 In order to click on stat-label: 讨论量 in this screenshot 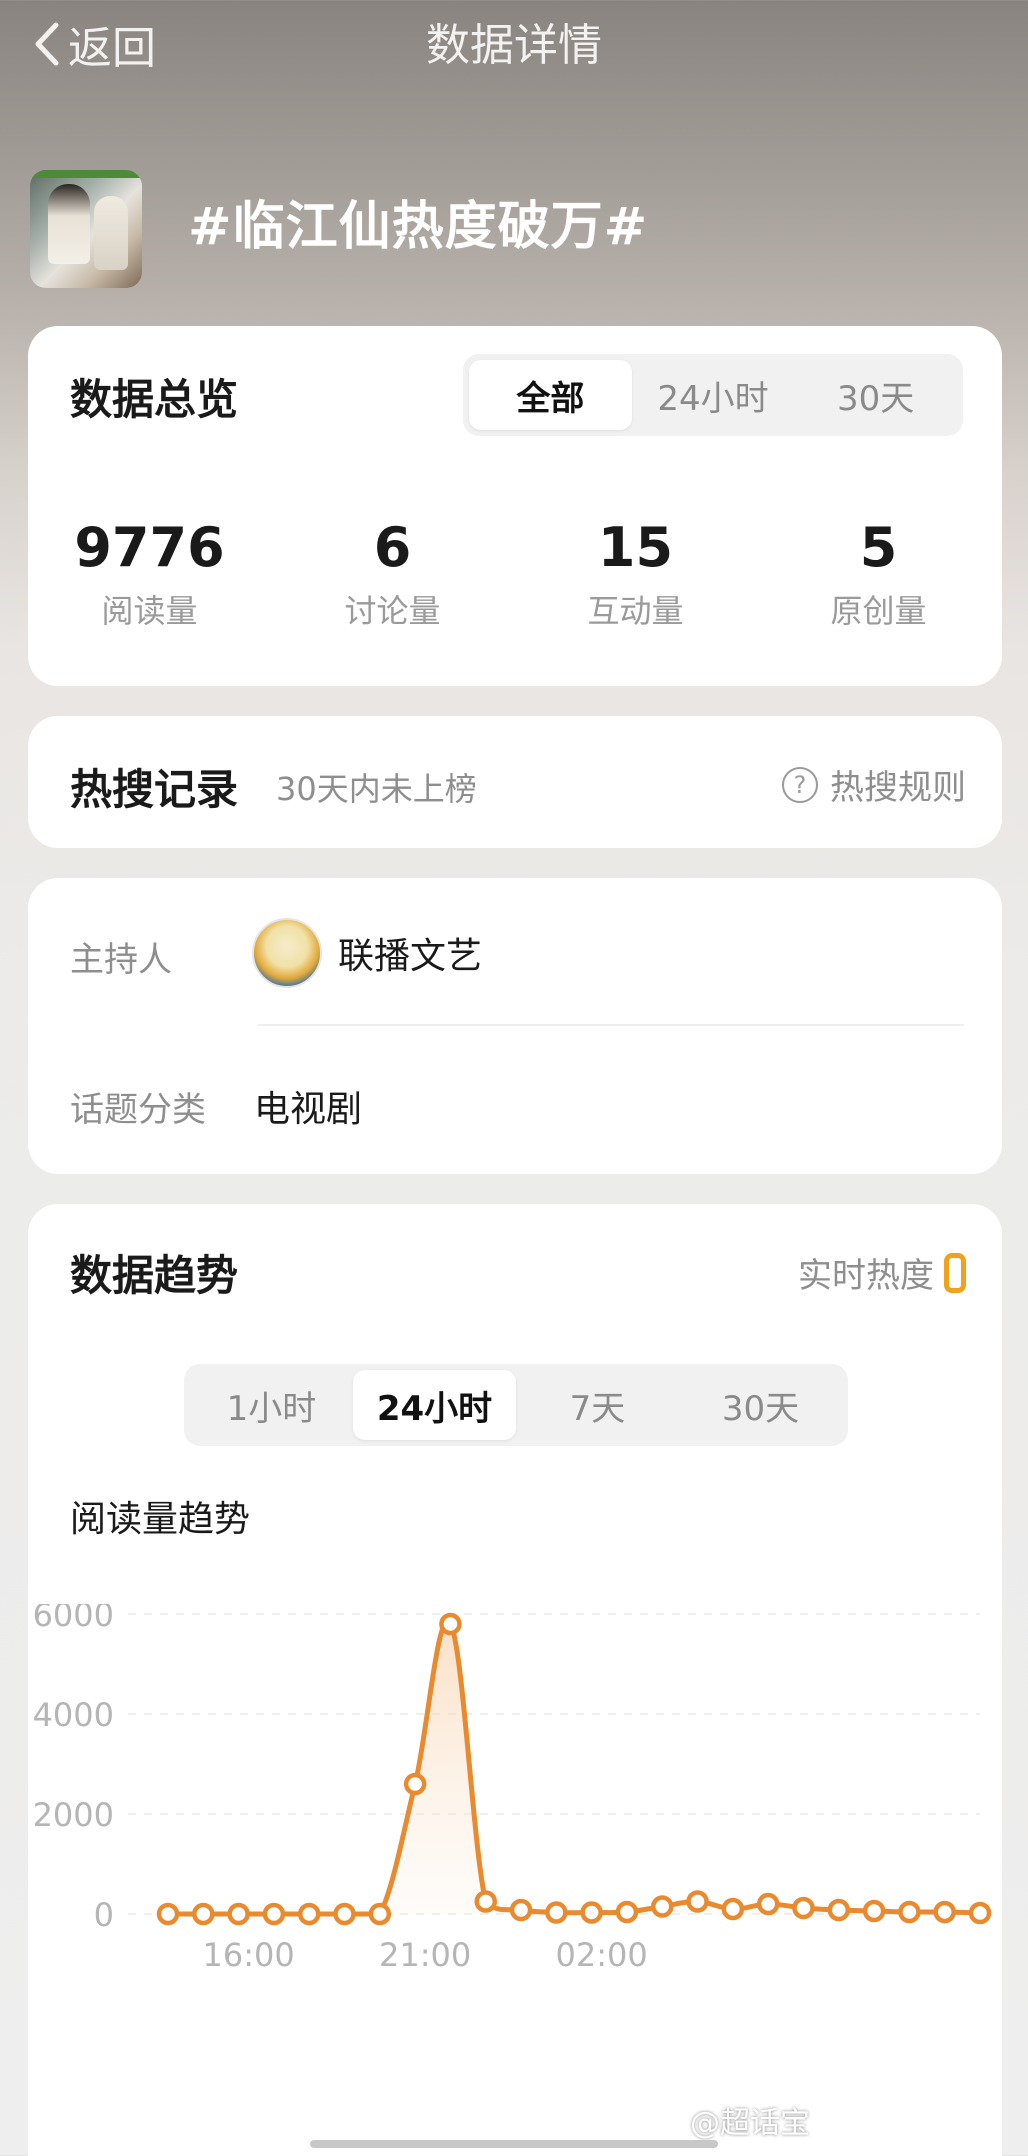, I will do `click(392, 611)`.